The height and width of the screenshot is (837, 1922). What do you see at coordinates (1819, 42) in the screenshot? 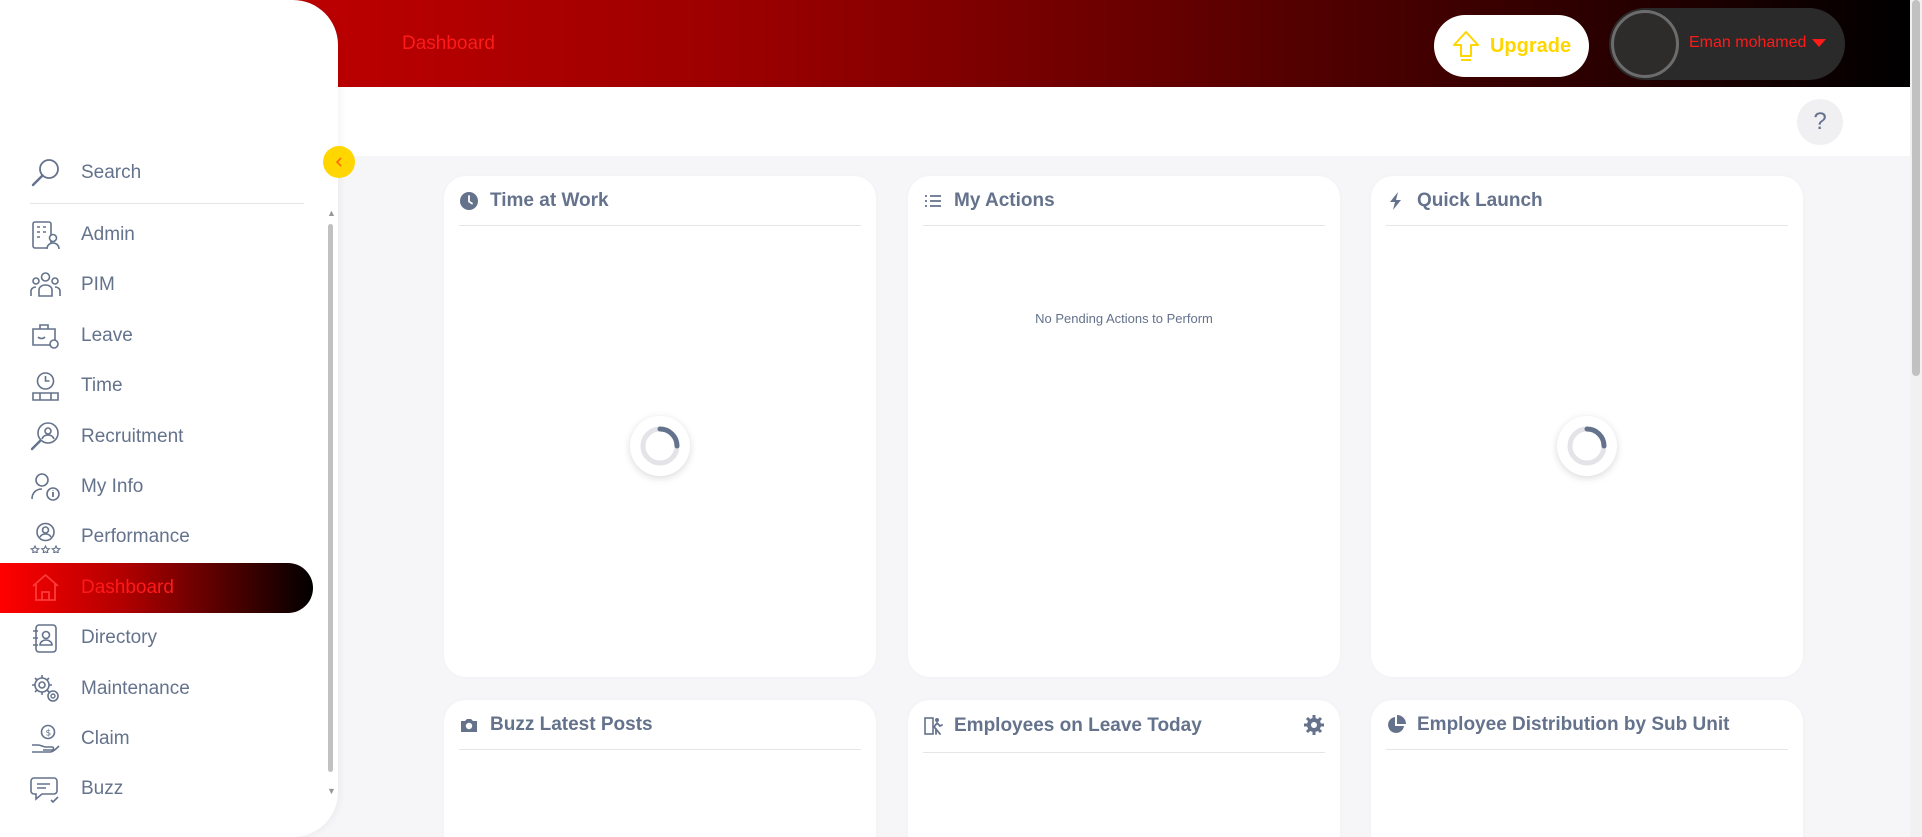
I see `caret-down-icon` at bounding box center [1819, 42].